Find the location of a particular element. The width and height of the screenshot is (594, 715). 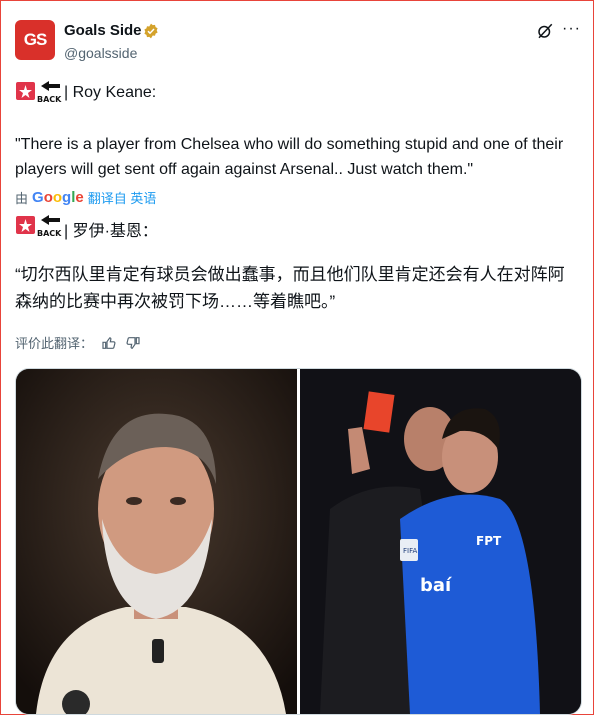

author-name: Goals Side is located at coordinates (103, 30).